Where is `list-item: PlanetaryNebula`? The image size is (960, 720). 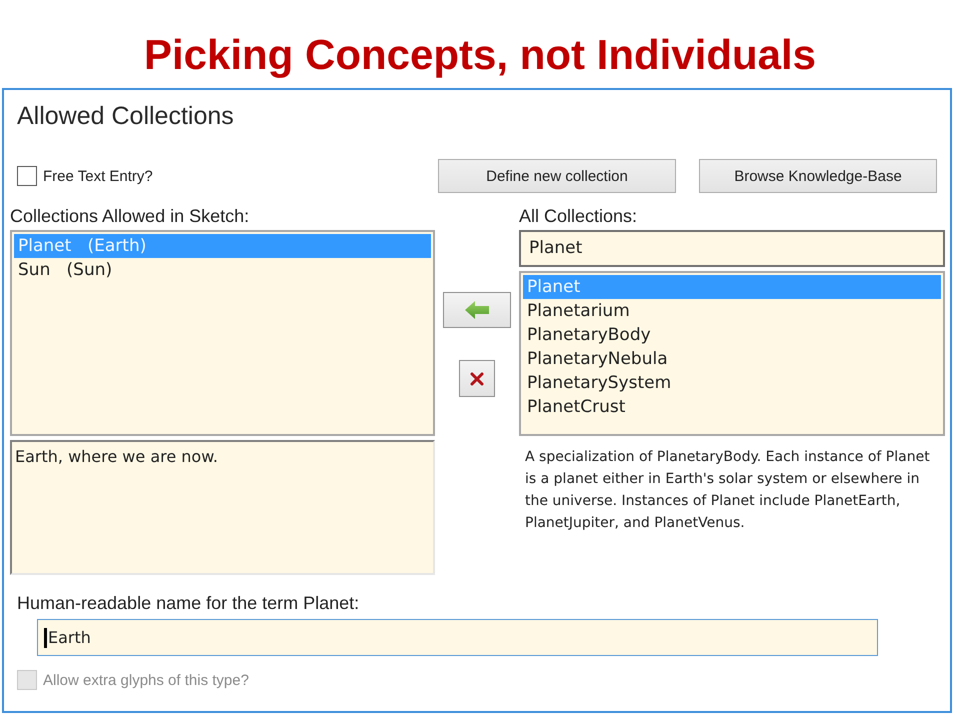
list-item: PlanetaryNebula is located at coordinates (732, 359).